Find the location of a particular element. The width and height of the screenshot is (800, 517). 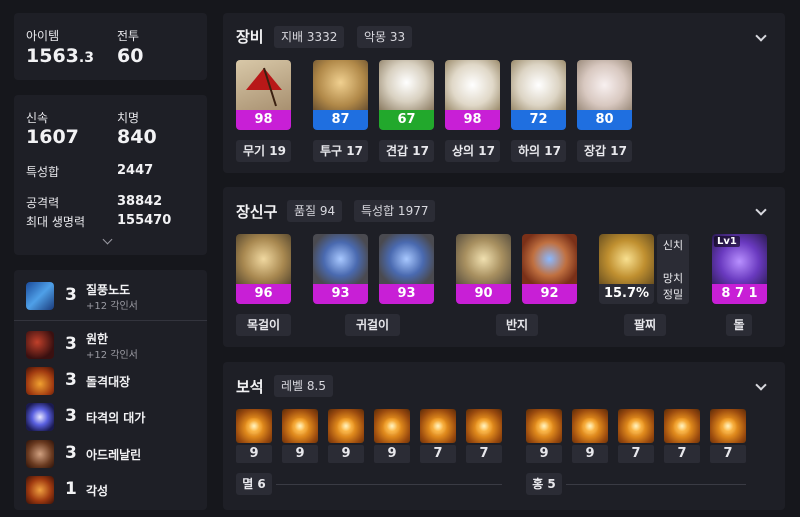

helmet-slot: 87 is located at coordinates (340, 95).